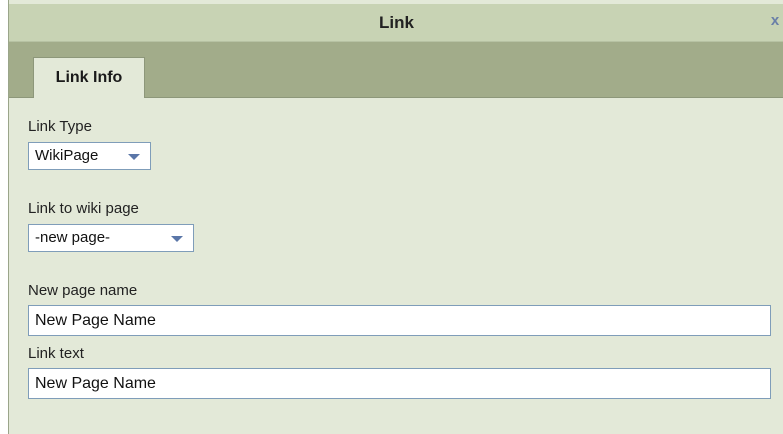  Describe the element at coordinates (83, 290) in the screenshot. I see `new-page-name-label: New page name` at that location.